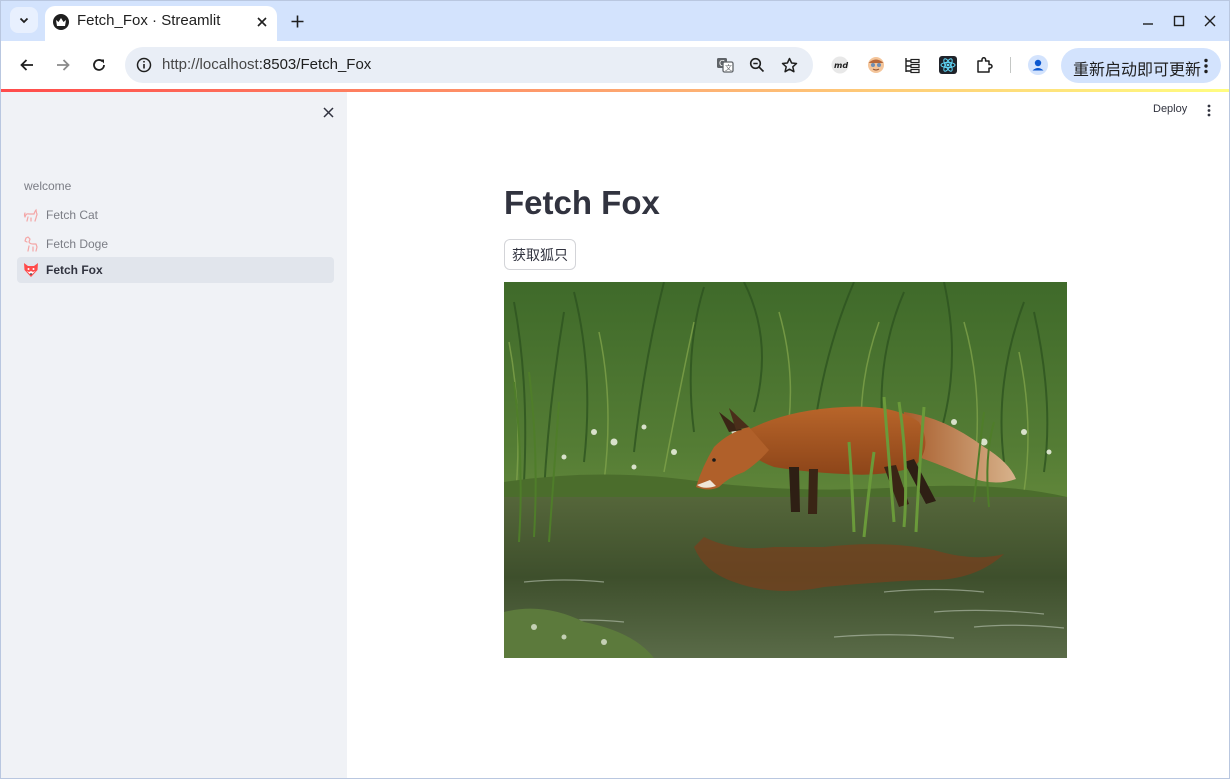  I want to click on browser-tab: Fetch_Fox · Streamlit, so click(161, 23).